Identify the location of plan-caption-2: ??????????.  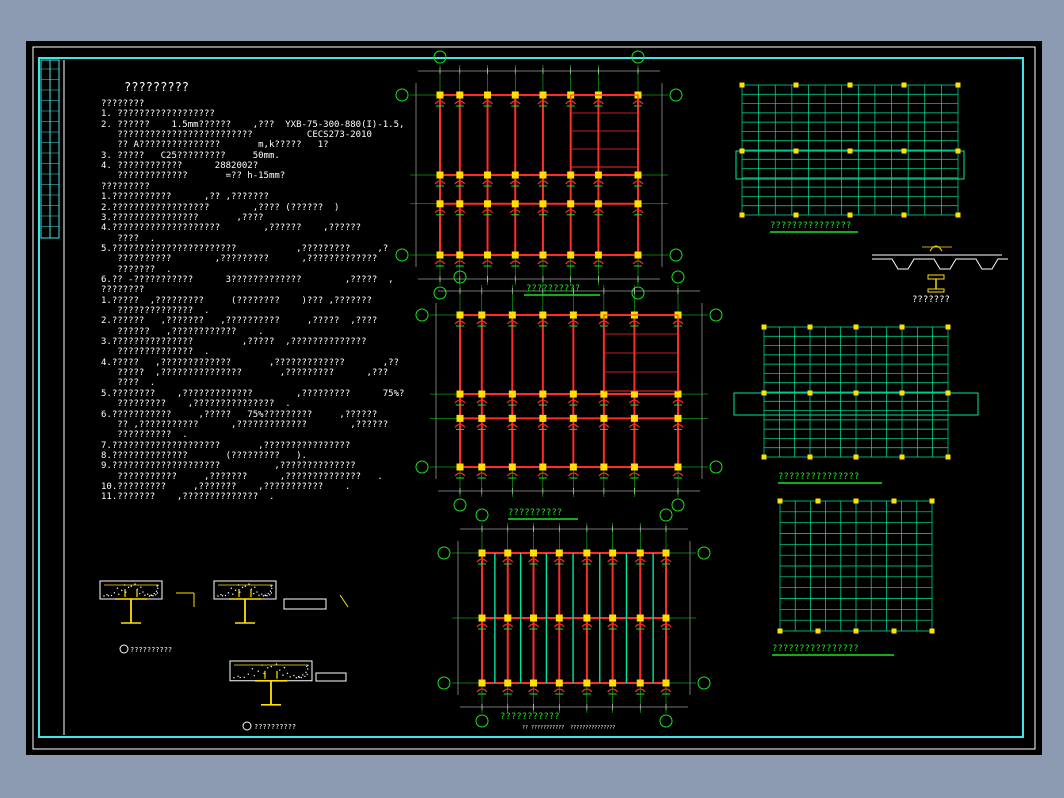
(535, 513).